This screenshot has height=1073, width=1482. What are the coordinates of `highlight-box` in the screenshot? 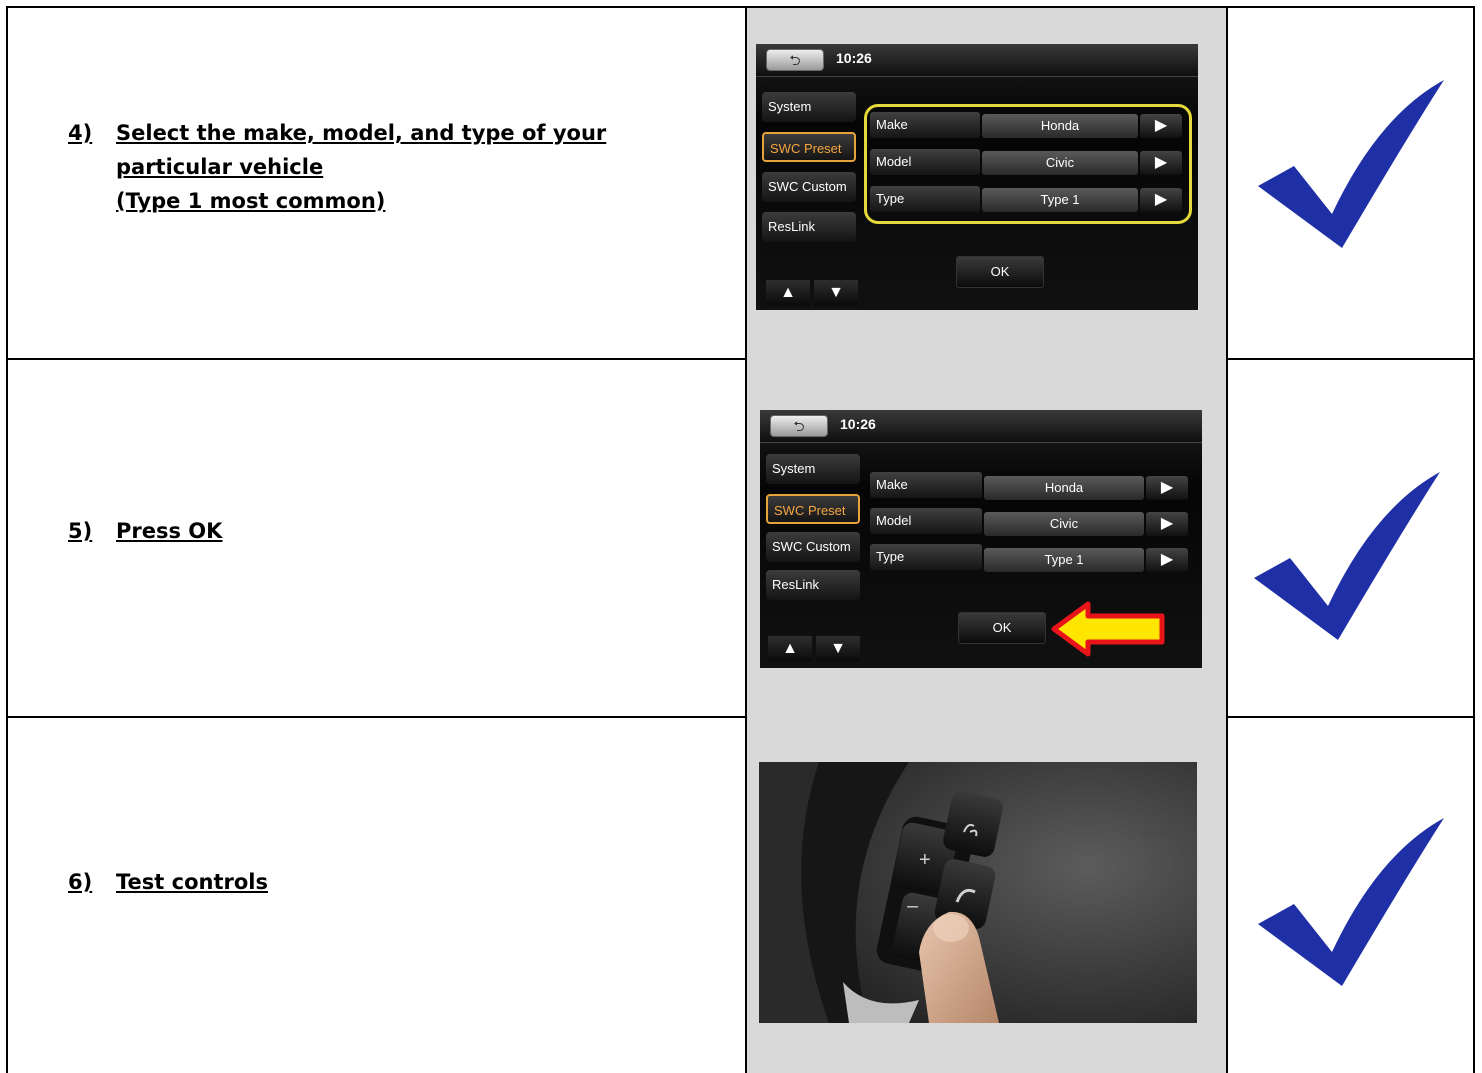 It's located at (1028, 164).